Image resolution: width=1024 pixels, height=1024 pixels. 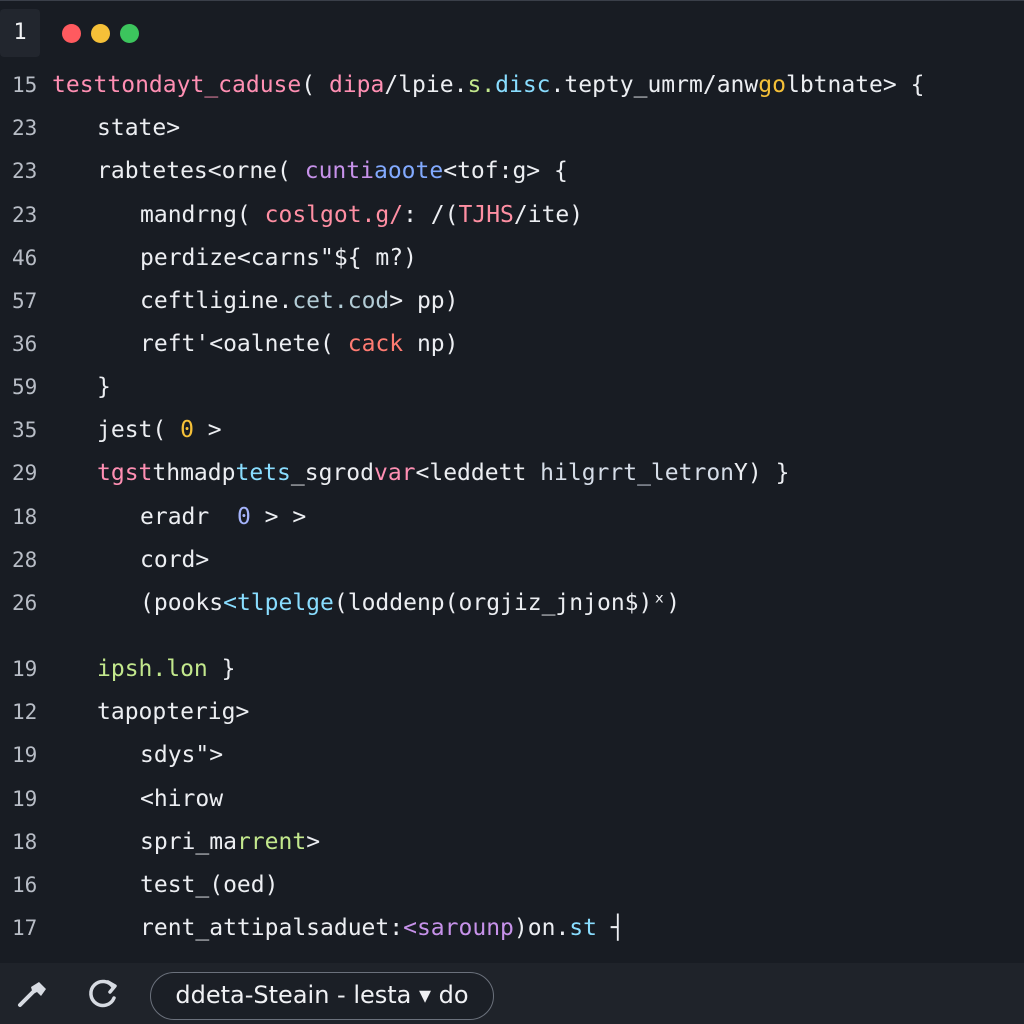 What do you see at coordinates (512, 301) in the screenshot?
I see `code-line: 57 ceftligine.cet.cod> pp)` at bounding box center [512, 301].